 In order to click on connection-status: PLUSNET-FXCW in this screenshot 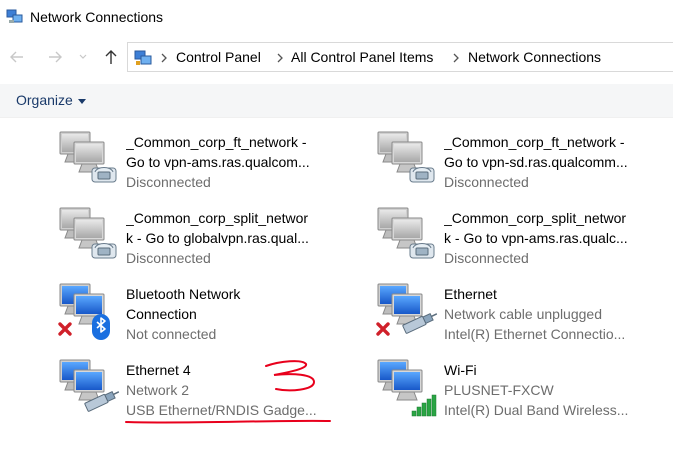, I will do `click(499, 390)`.